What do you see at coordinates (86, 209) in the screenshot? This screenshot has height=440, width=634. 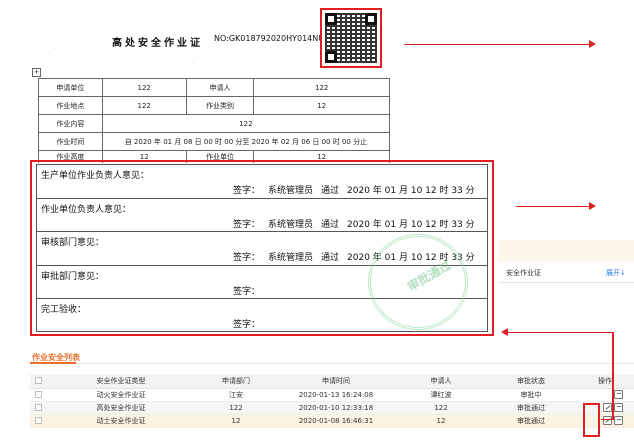 I see `opinion-label: 作业单位负责人意见：` at bounding box center [86, 209].